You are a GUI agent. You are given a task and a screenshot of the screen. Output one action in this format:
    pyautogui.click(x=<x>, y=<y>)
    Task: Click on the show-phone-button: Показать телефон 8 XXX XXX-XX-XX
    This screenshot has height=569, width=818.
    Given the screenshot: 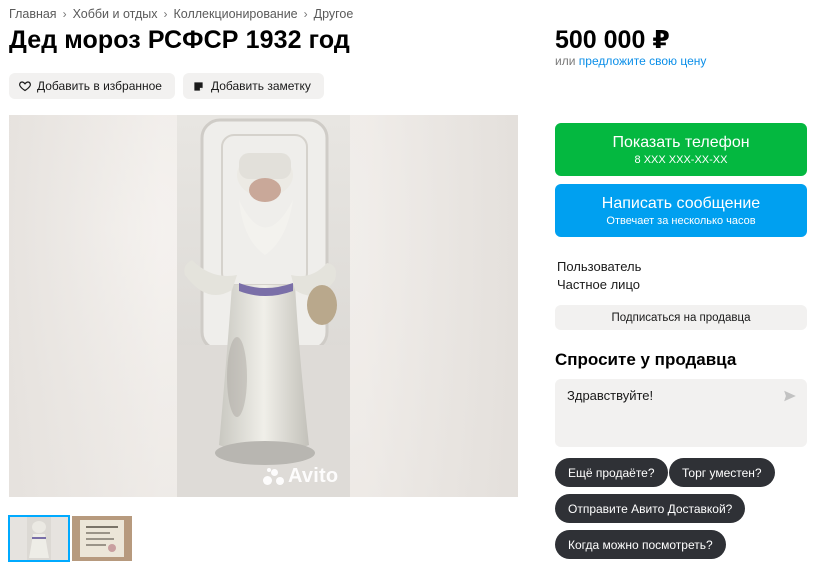 What is the action you would take?
    pyautogui.click(x=681, y=149)
    